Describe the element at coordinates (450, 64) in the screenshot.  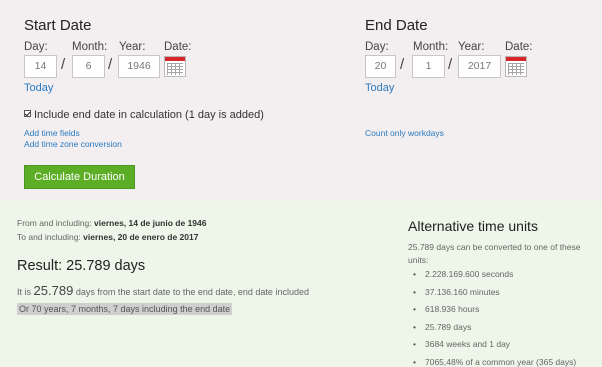
I see `end-slash-2: /` at that location.